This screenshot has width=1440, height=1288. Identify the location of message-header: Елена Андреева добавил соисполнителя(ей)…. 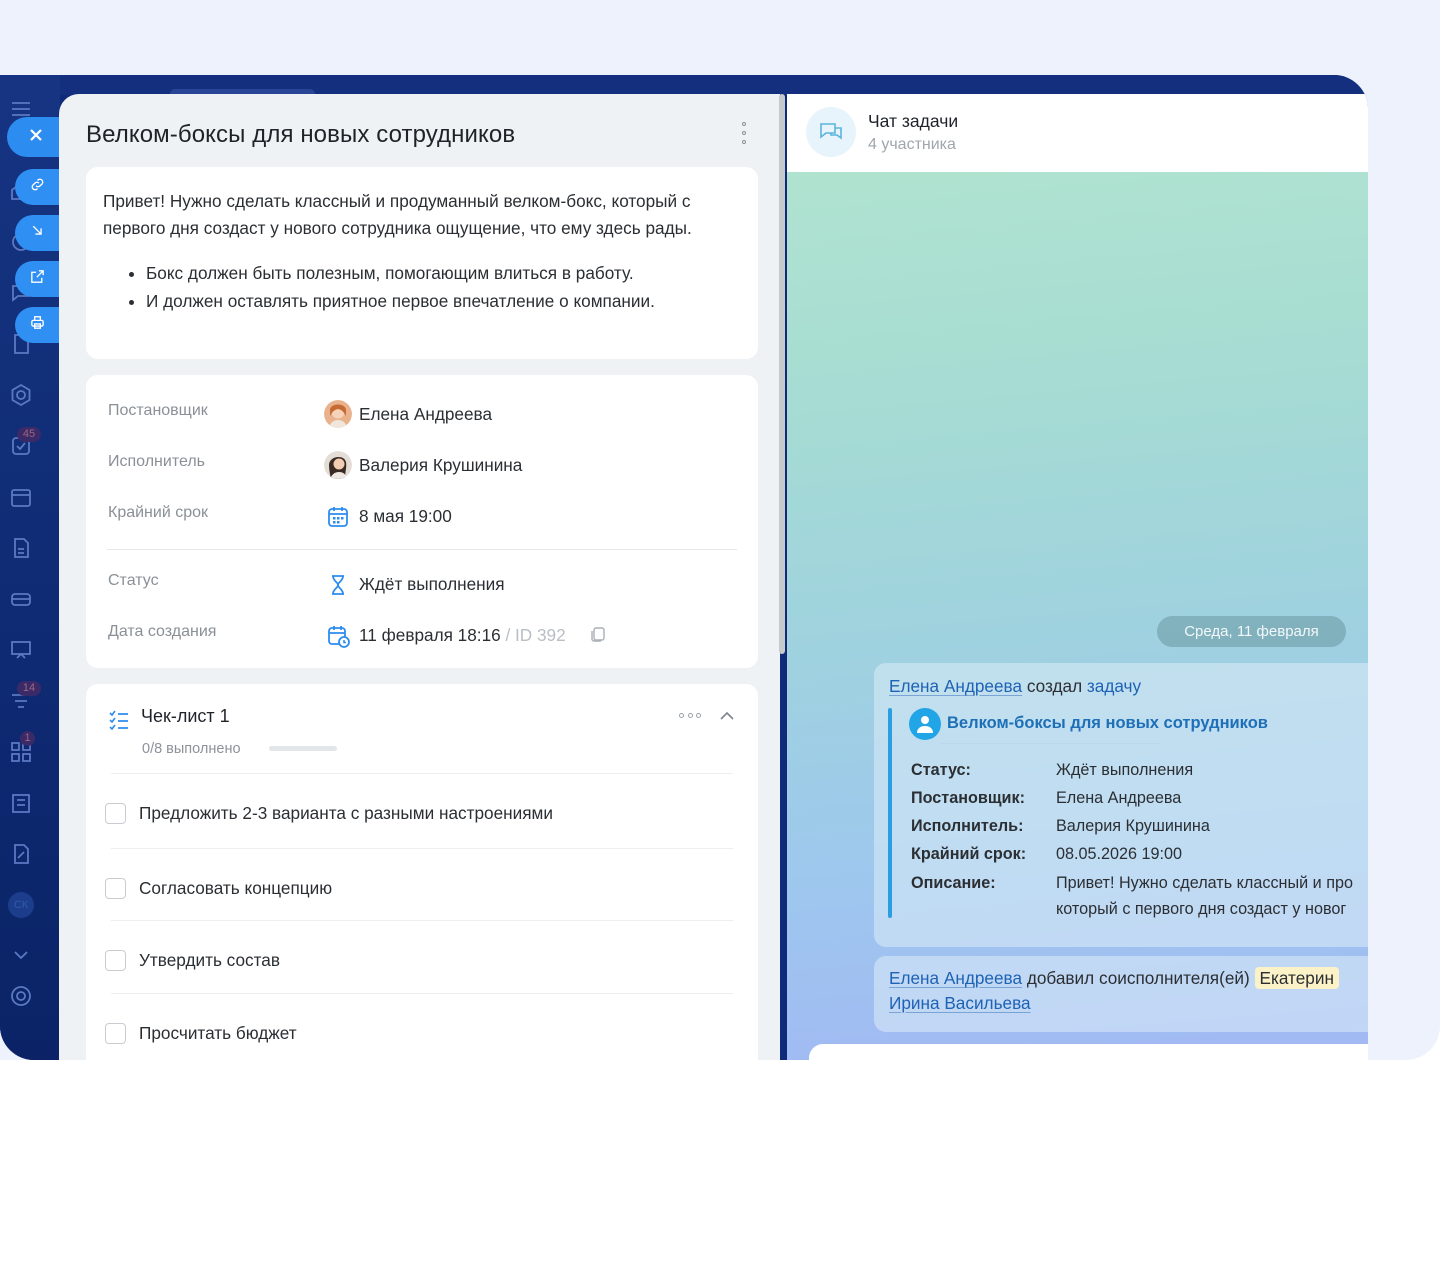
(1114, 978).